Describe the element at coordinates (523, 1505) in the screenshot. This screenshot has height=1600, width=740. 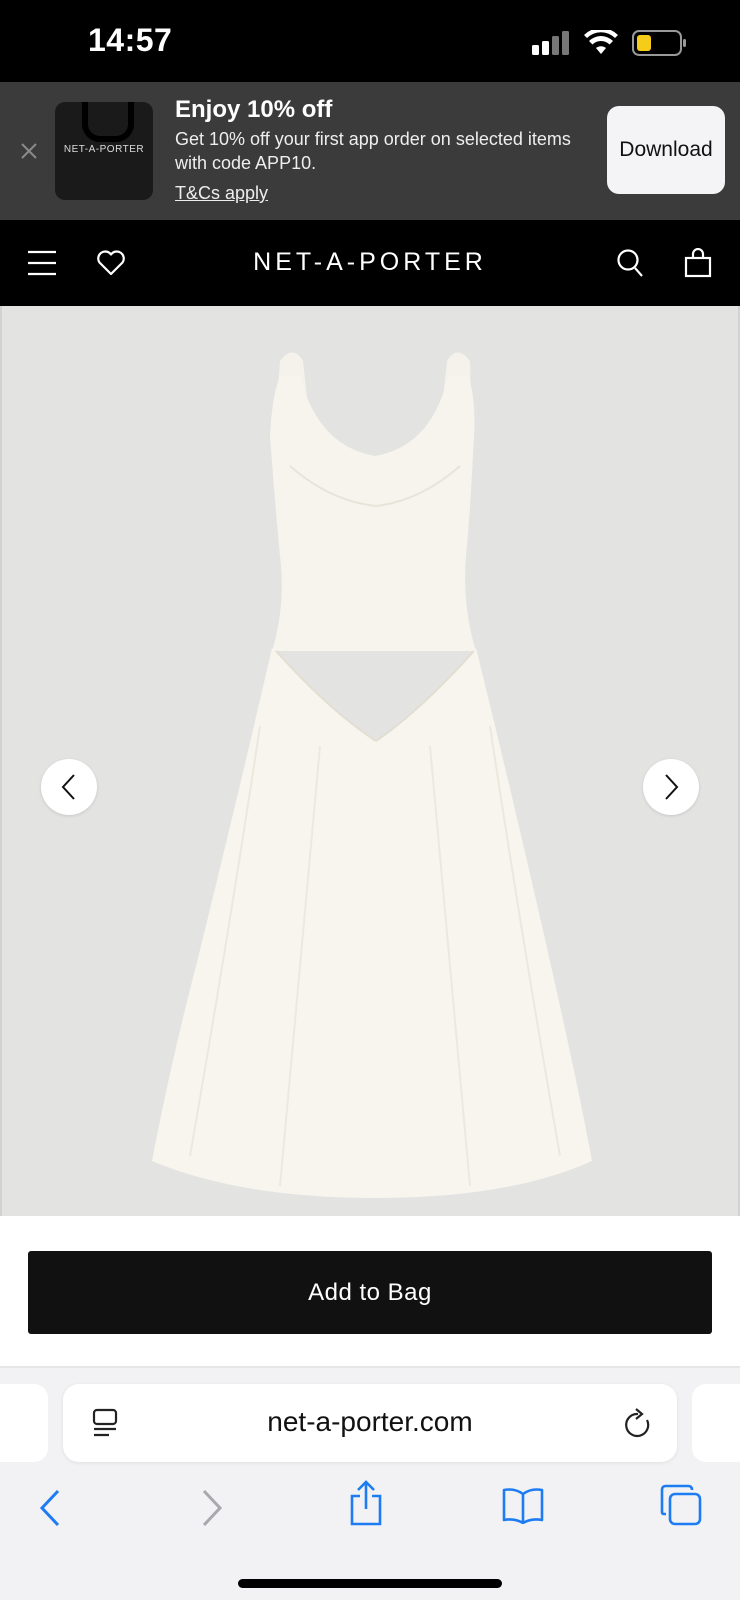
I see `bookmarks-icon` at that location.